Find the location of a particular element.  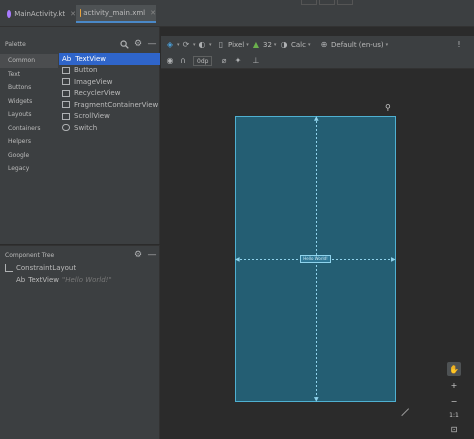

device-selector: ▯ Pixel ▾ is located at coordinates (232, 44).